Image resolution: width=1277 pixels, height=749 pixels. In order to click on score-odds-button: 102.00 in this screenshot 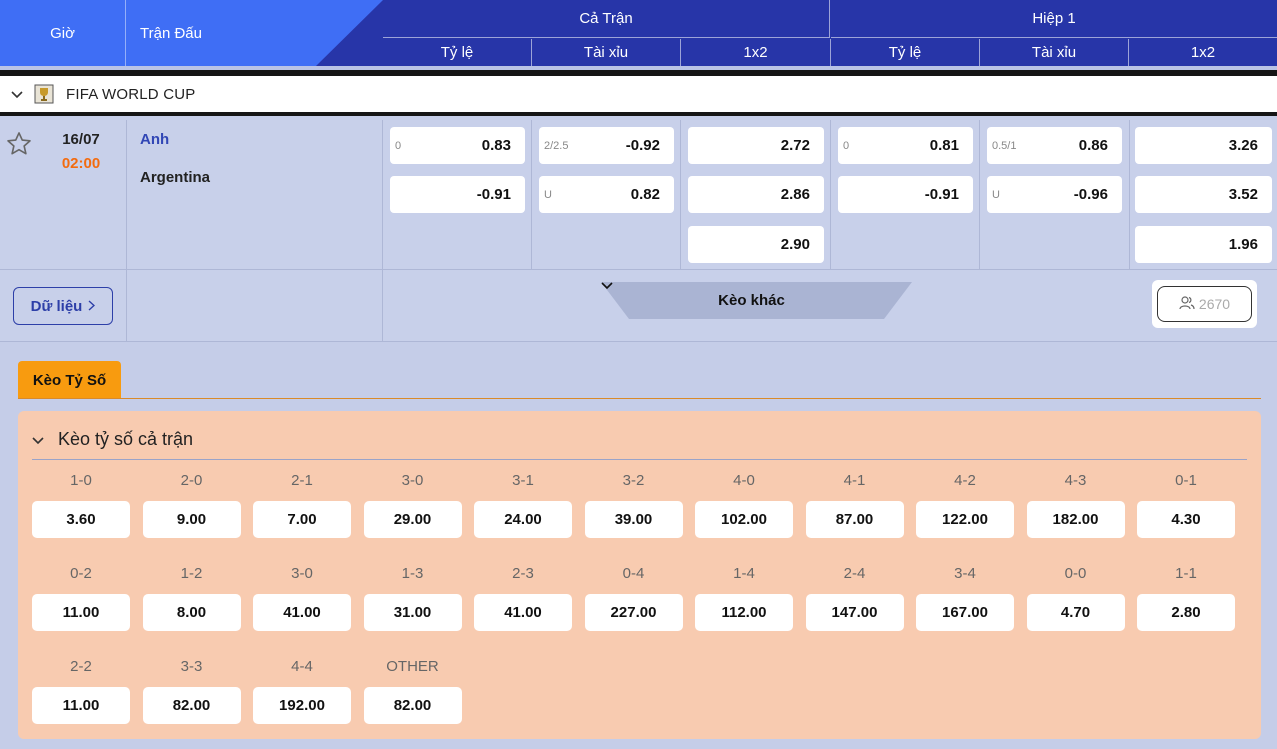, I will do `click(744, 519)`.